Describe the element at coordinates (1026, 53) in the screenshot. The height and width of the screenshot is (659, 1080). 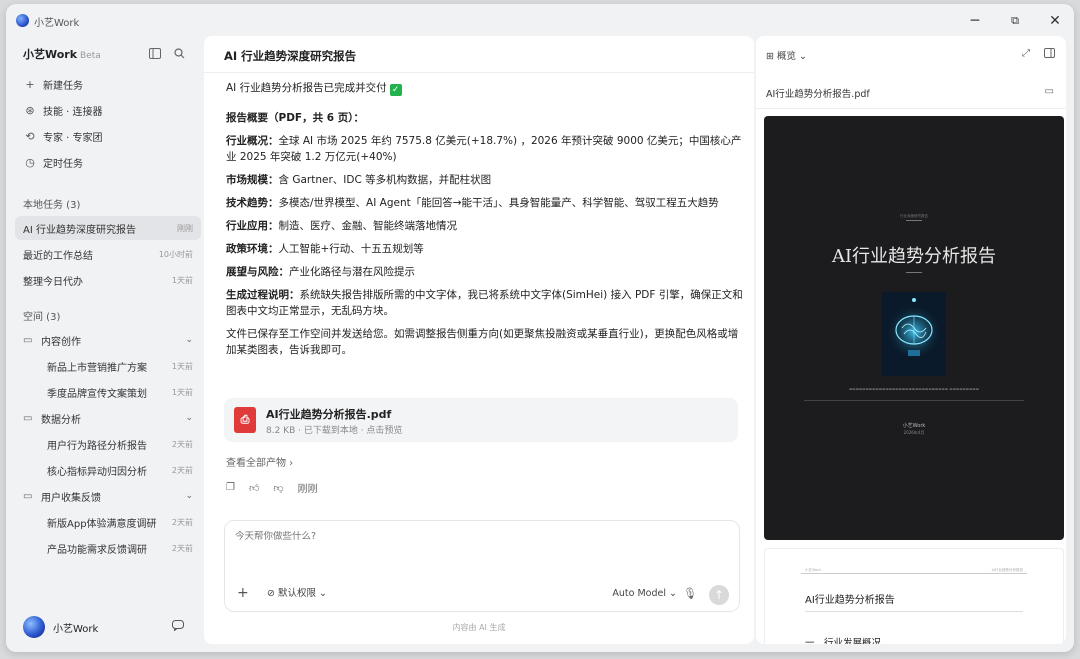
I see `expand-icon: ⤢` at that location.